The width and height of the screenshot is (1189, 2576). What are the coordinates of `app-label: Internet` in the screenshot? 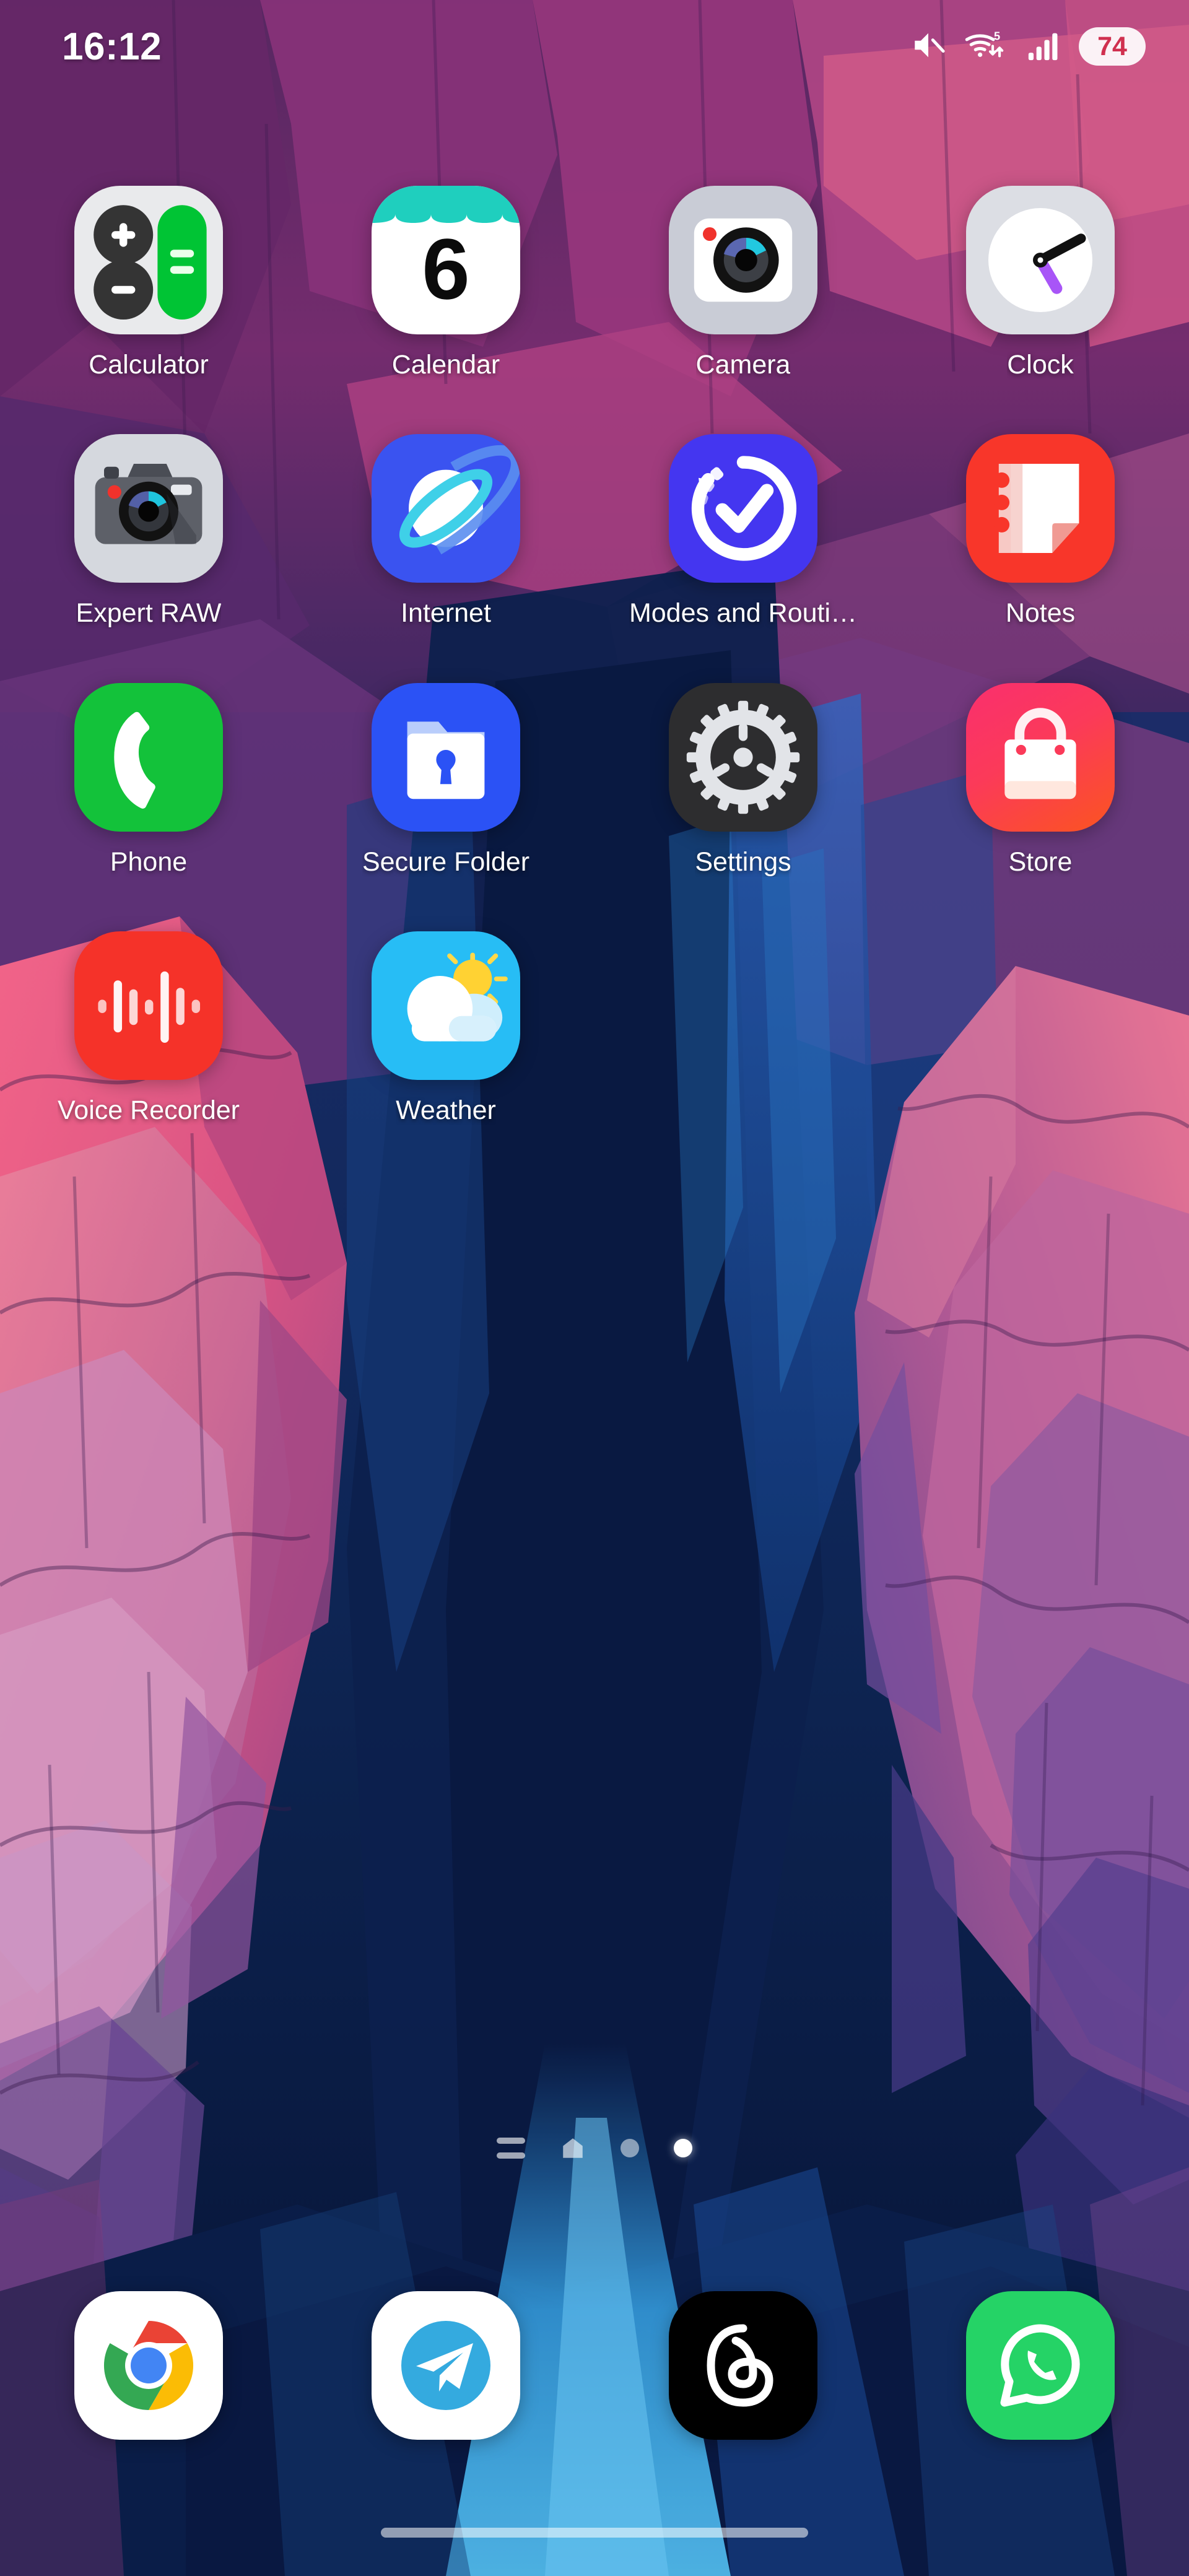 It's located at (446, 614).